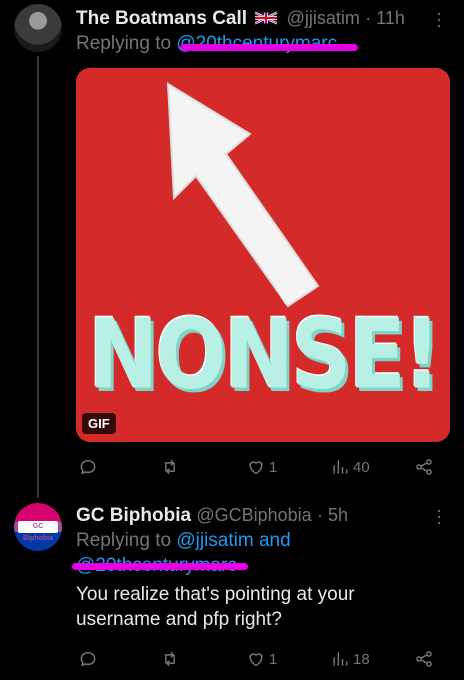 This screenshot has height=680, width=464. Describe the element at coordinates (38, 28) in the screenshot. I see `avatar` at that location.